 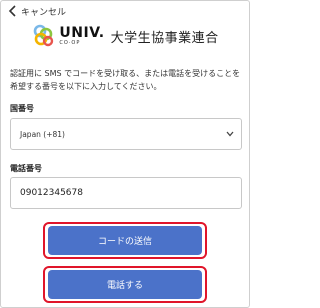 What do you see at coordinates (125, 284) in the screenshot?
I see `call-button: 電話する` at bounding box center [125, 284].